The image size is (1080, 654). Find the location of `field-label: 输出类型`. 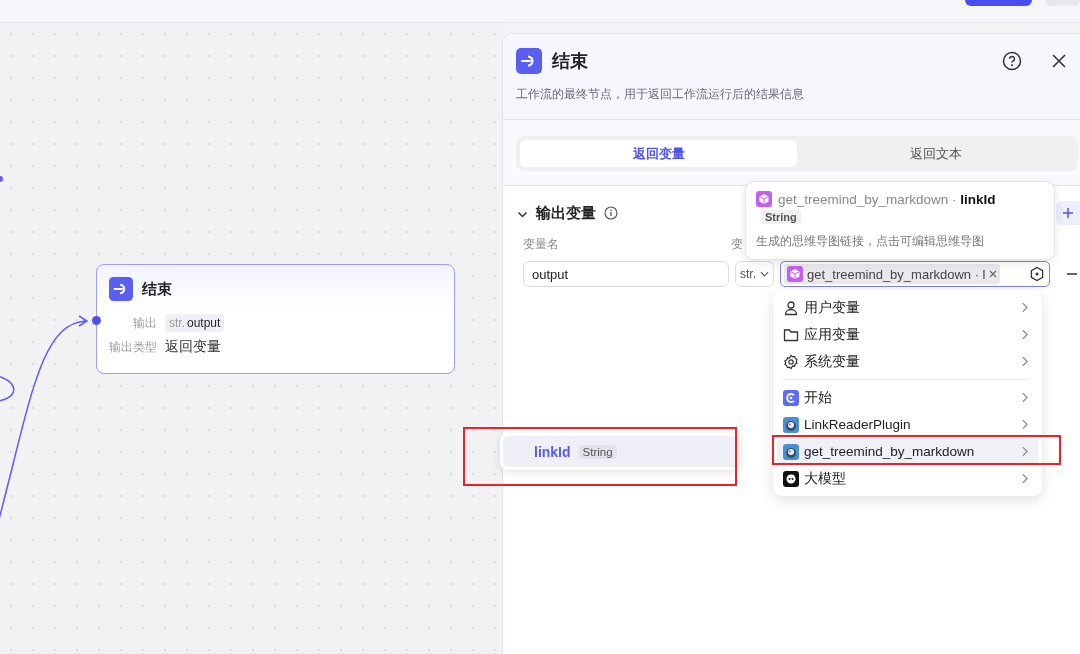

field-label: 输出类型 is located at coordinates (133, 347).